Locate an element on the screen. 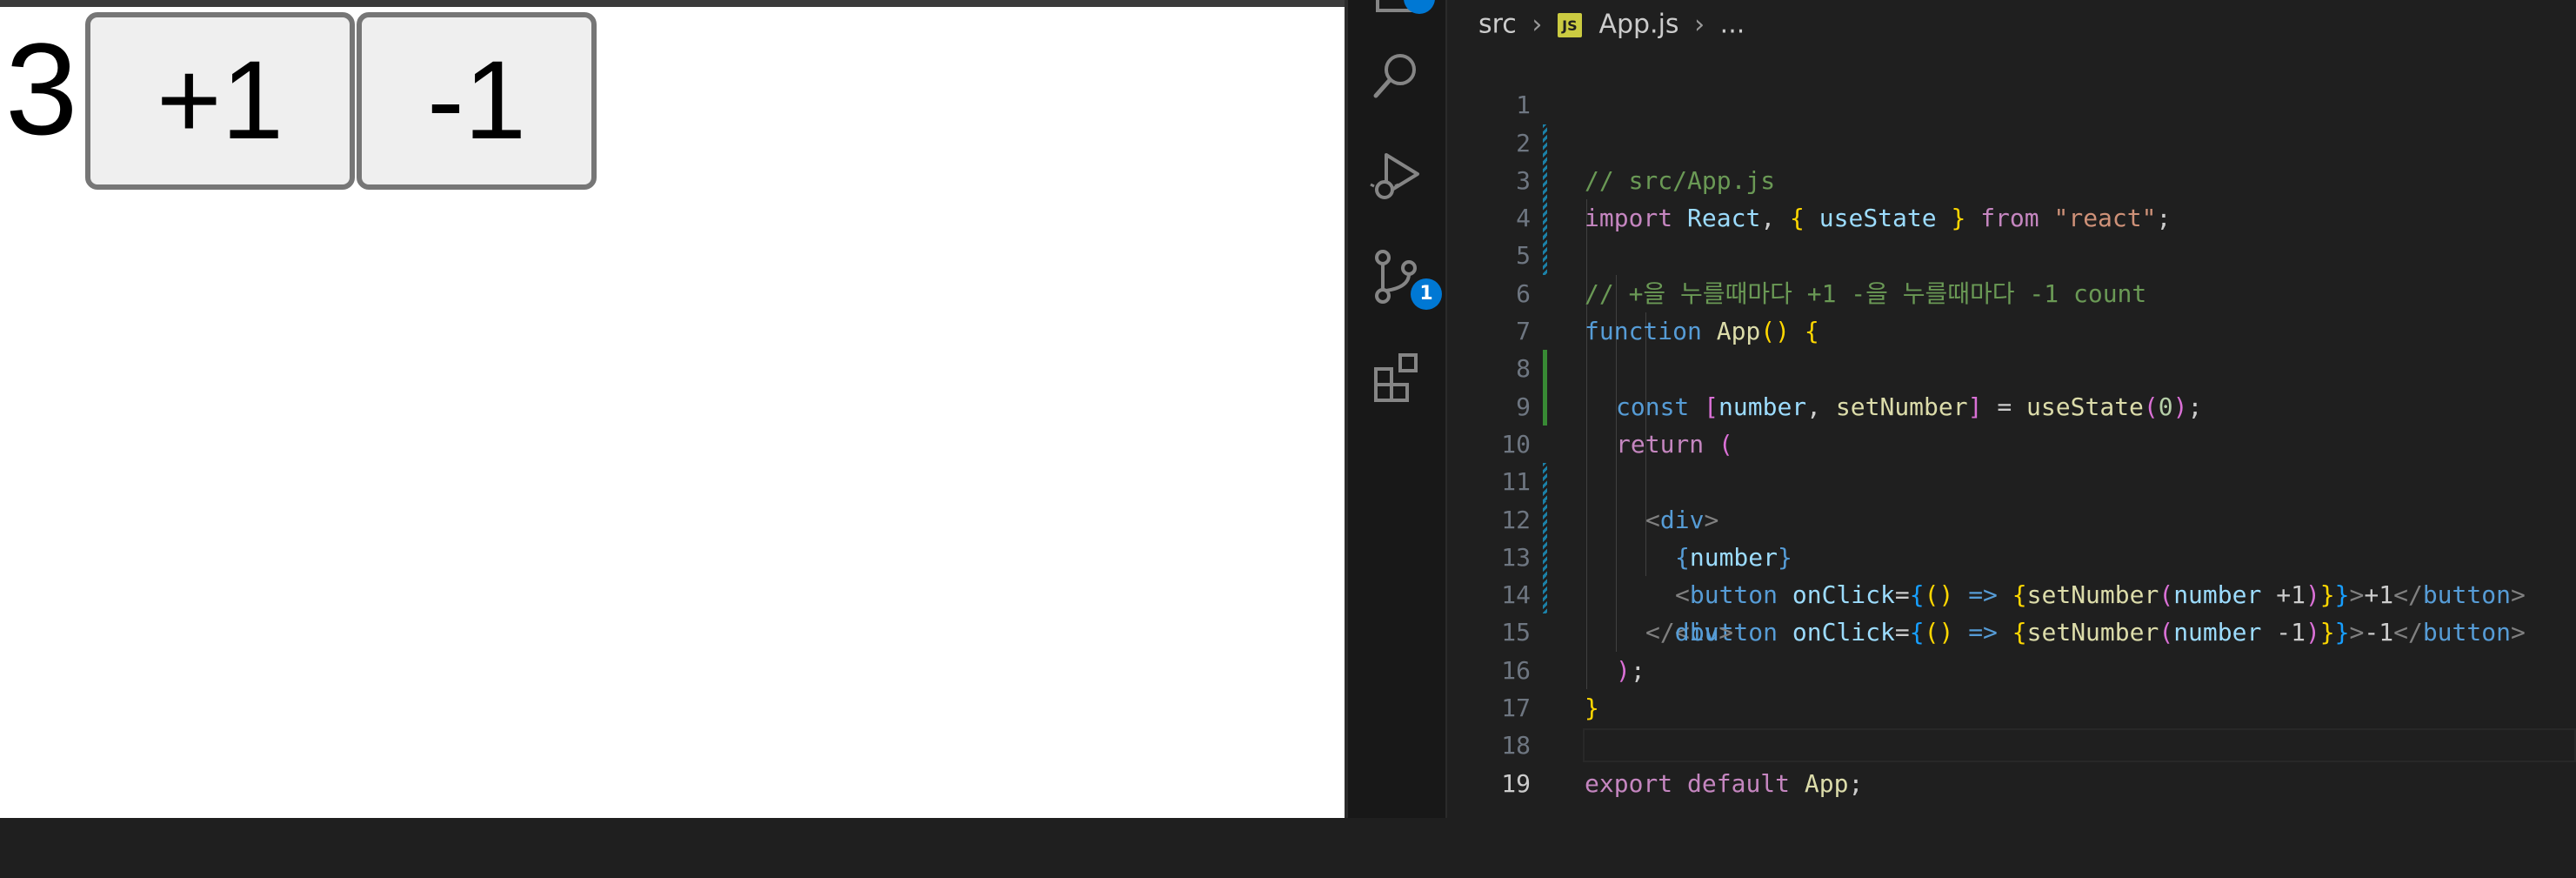 This screenshot has height=878, width=2576. breadcrumb-folder: src is located at coordinates (1497, 25).